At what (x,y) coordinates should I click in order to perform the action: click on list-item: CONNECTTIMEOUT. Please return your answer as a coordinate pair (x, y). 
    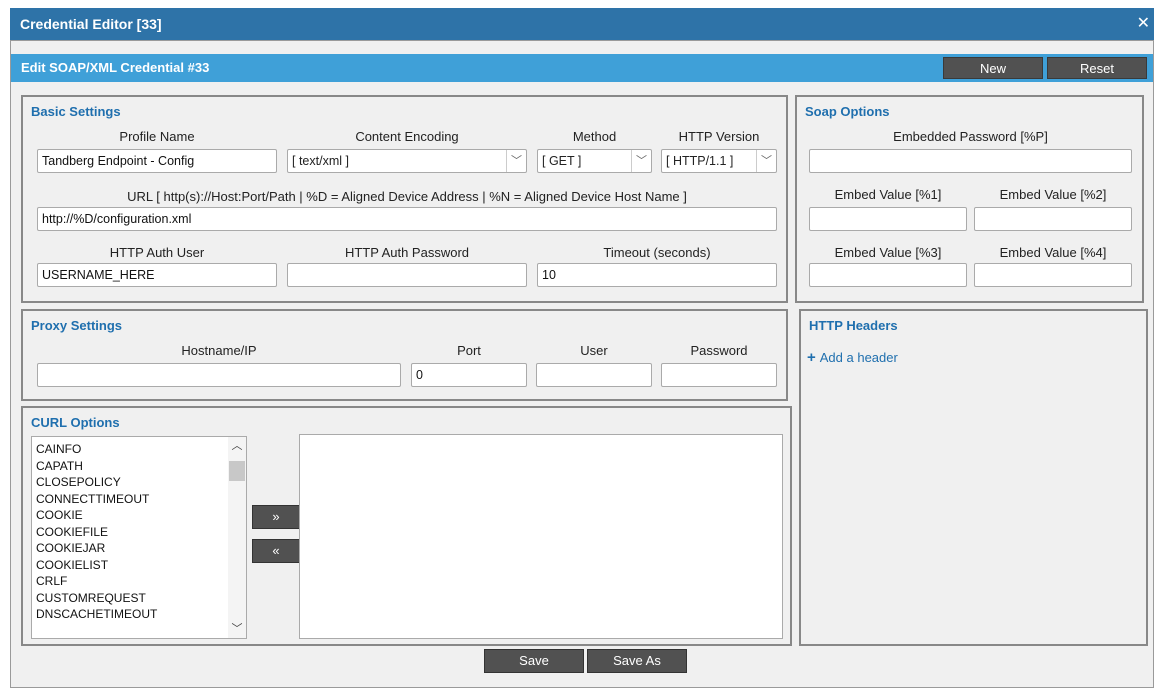
    Looking at the image, I should click on (139, 499).